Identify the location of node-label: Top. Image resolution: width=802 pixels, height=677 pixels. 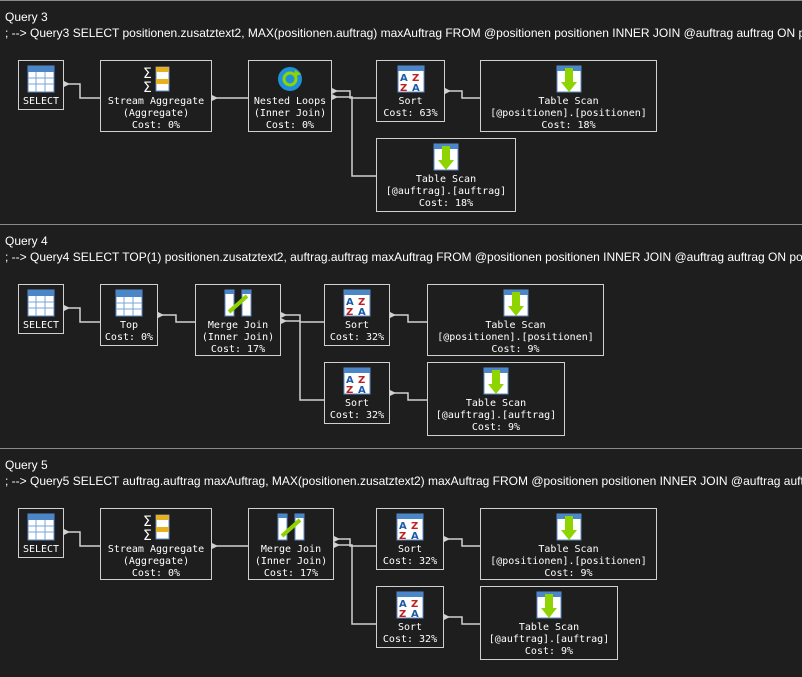
(129, 325).